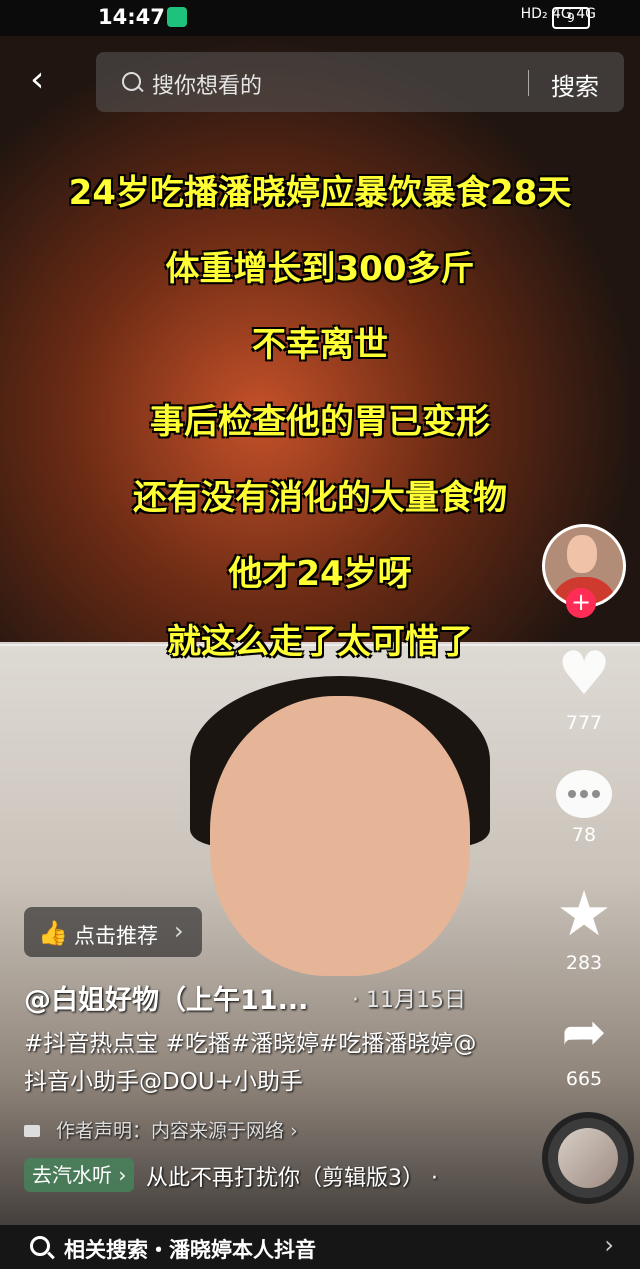  I want to click on post-description: #抖音热点宝 #吃播#潘晓婷#吃播潘晓婷@抖音小助手@DOU+小助手, so click(259, 1063).